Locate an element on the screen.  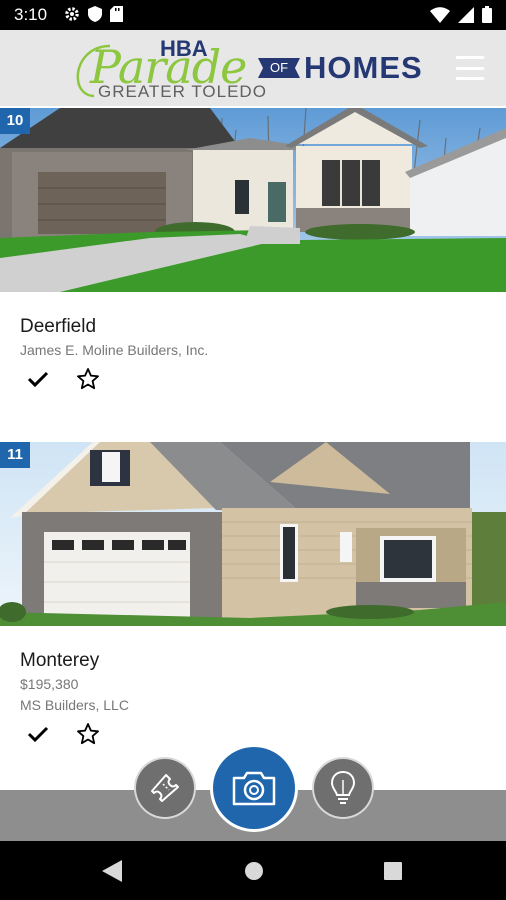
battery-icon is located at coordinates (487, 14).